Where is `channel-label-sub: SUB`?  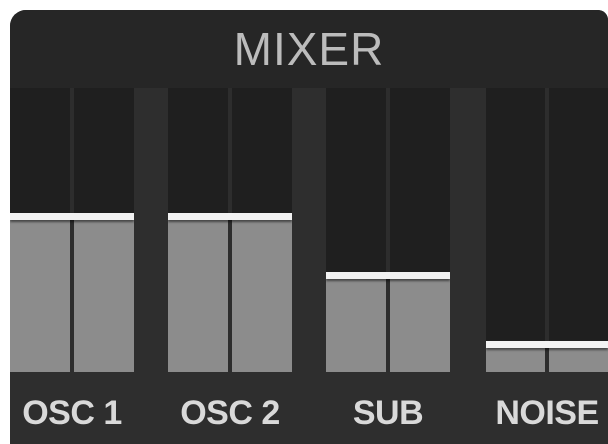 channel-label-sub: SUB is located at coordinates (388, 413).